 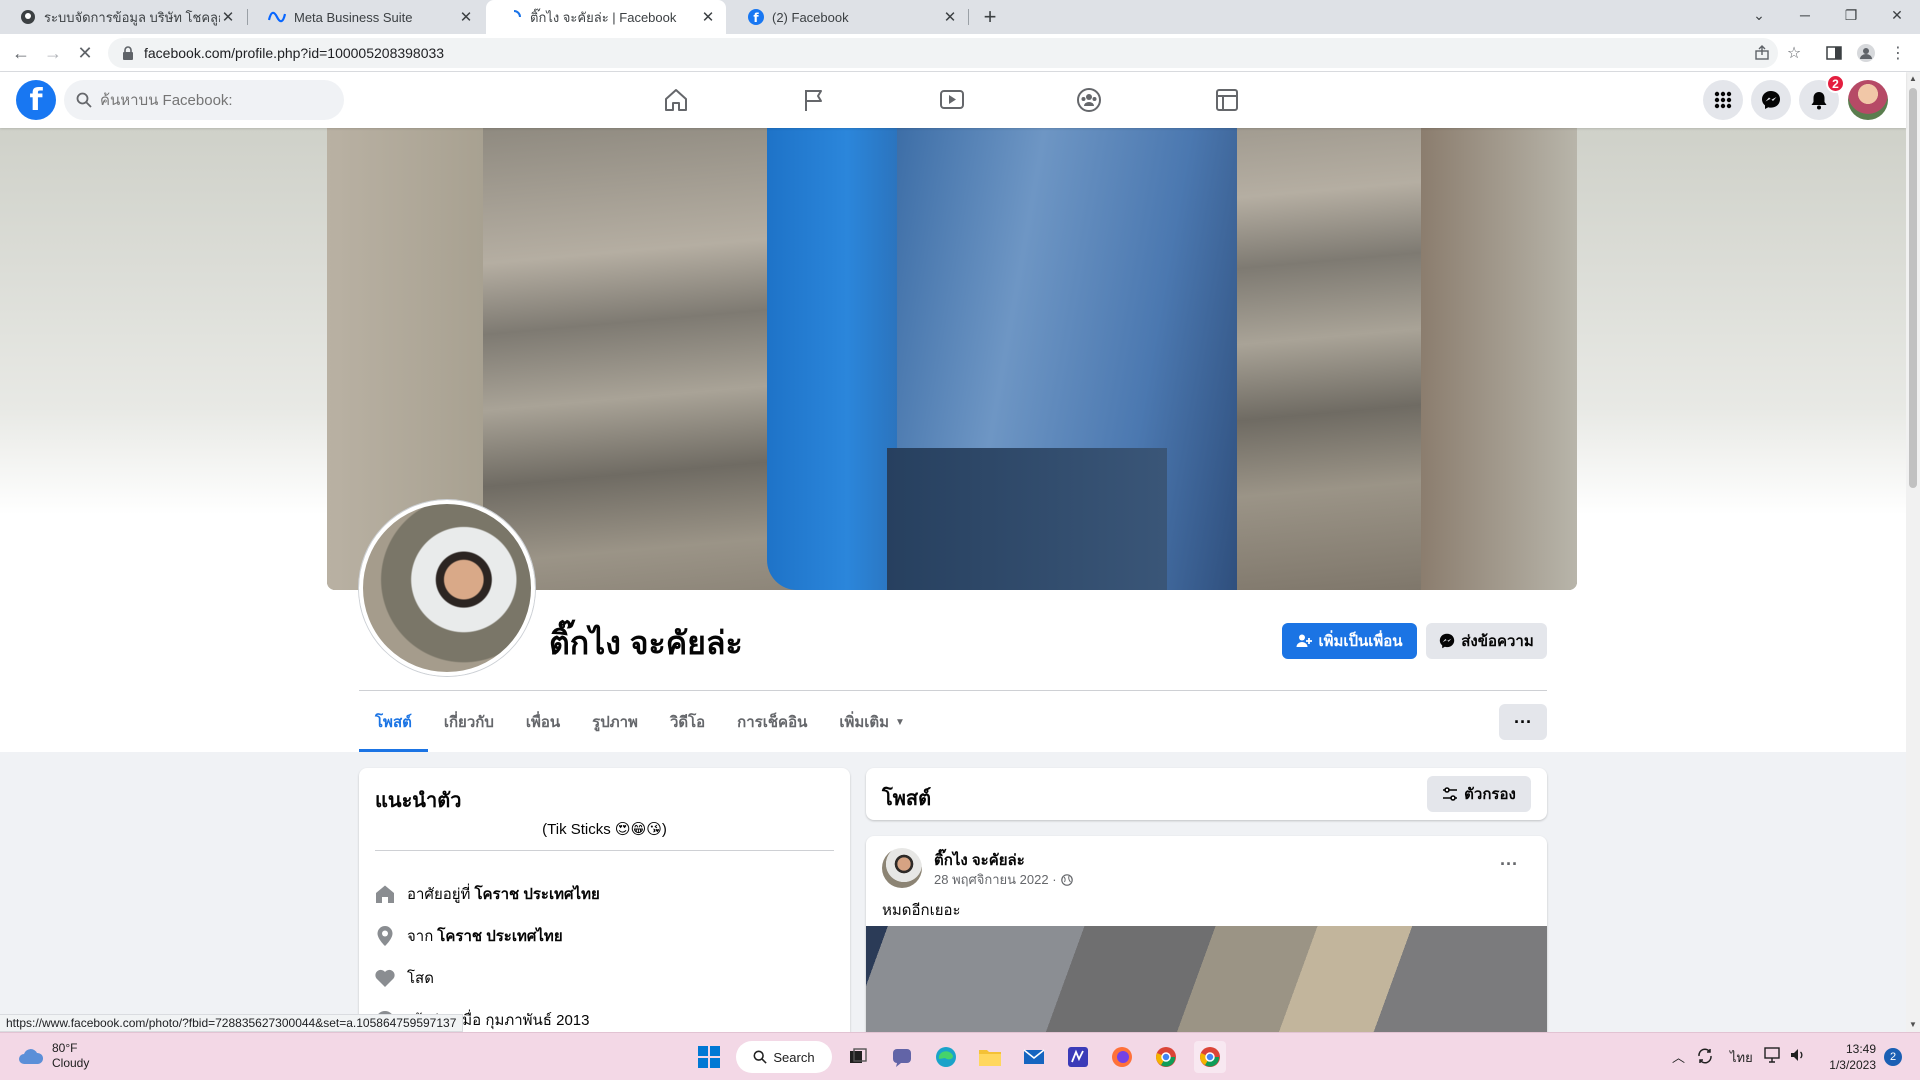 I want to click on restore-icon: ❐, so click(x=1851, y=15).